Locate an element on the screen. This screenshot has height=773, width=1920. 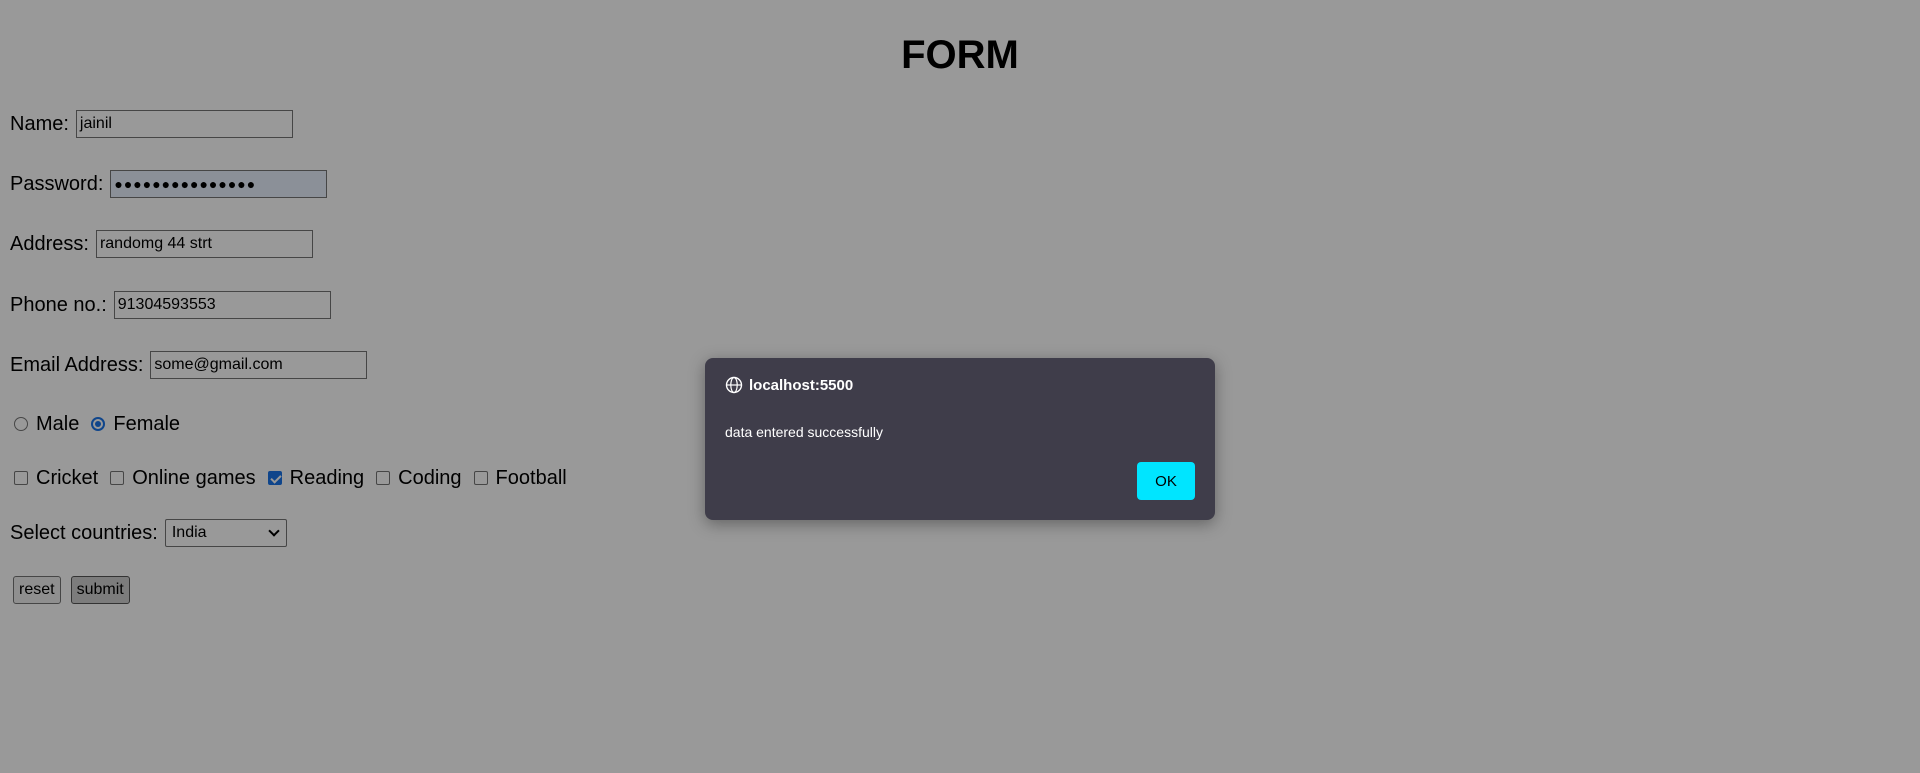
dialog-origin: localhost:5500 is located at coordinates (789, 385).